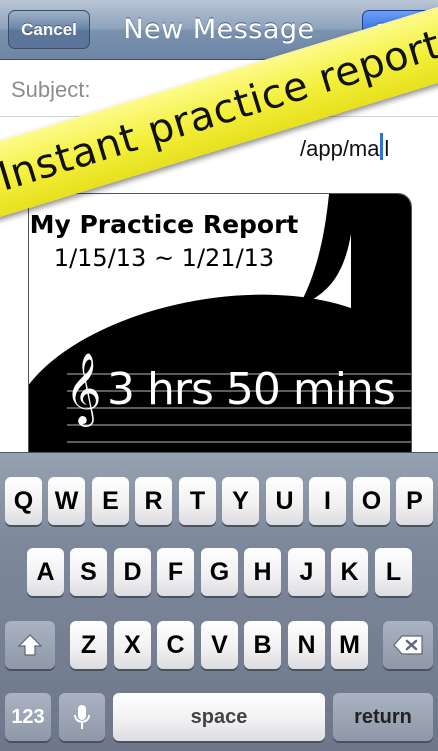  What do you see at coordinates (66, 501) in the screenshot?
I see `key-w: W` at bounding box center [66, 501].